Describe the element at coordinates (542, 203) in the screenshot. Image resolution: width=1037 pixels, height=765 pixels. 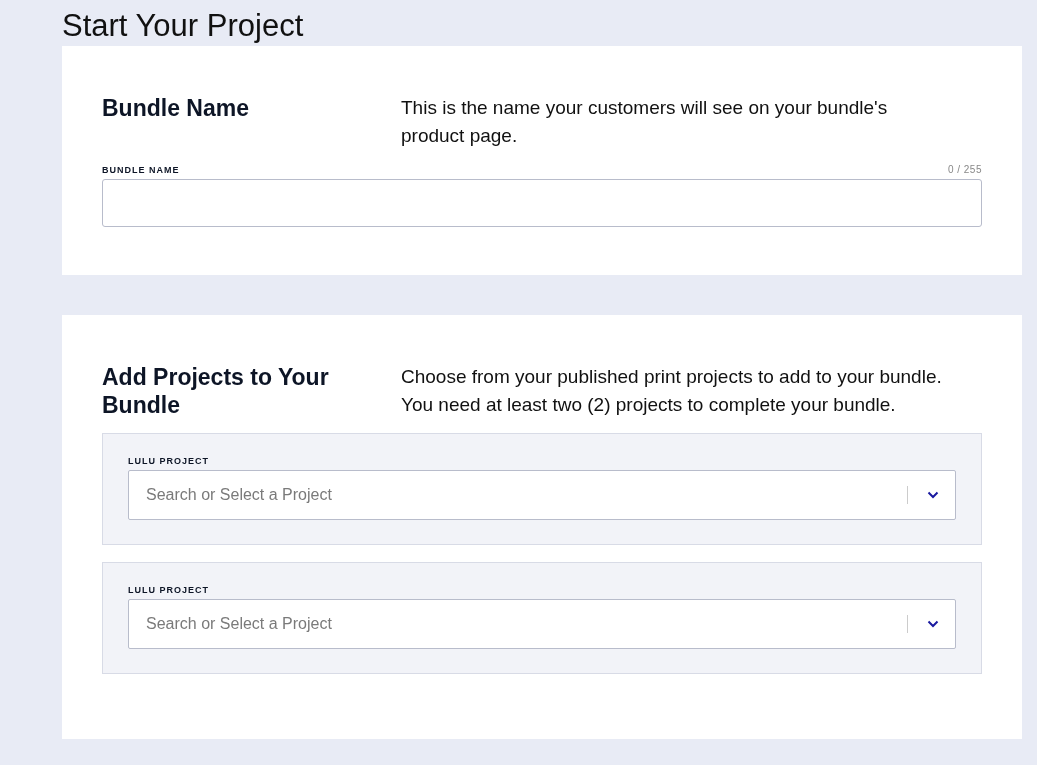
I see `bundle-name-input` at that location.